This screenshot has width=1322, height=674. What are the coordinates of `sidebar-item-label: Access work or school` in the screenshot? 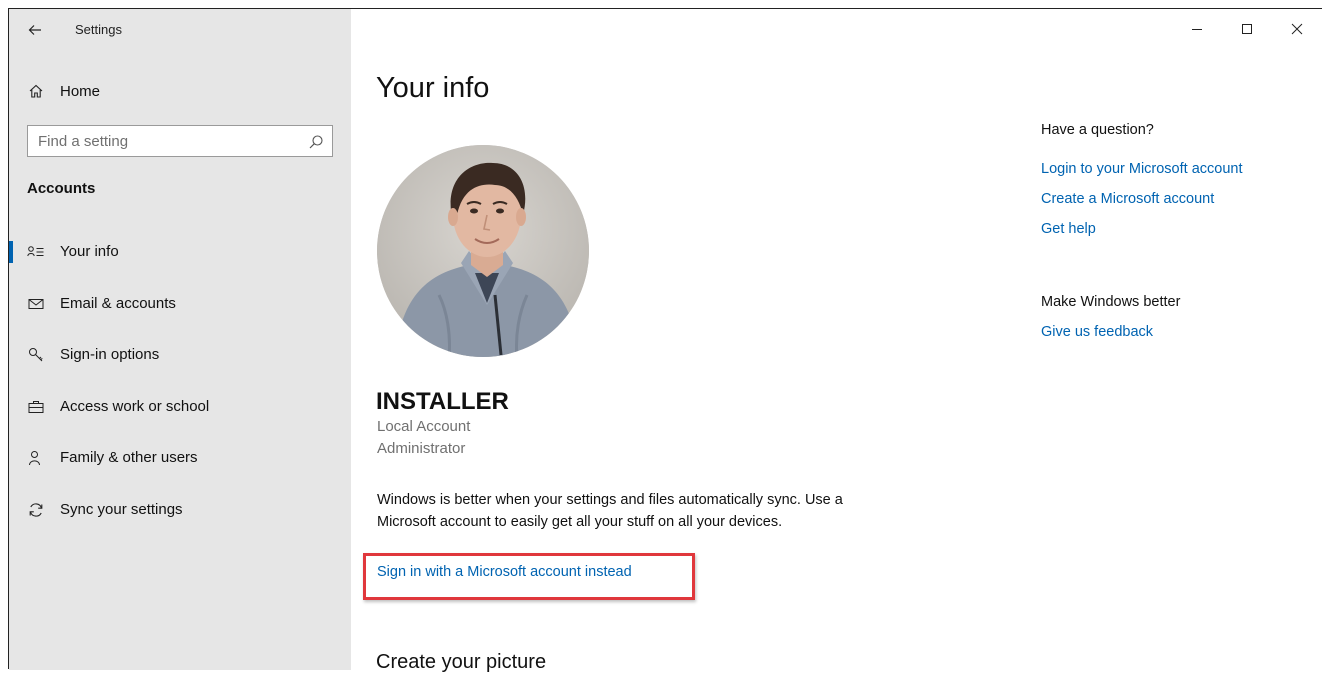 It's located at (135, 406).